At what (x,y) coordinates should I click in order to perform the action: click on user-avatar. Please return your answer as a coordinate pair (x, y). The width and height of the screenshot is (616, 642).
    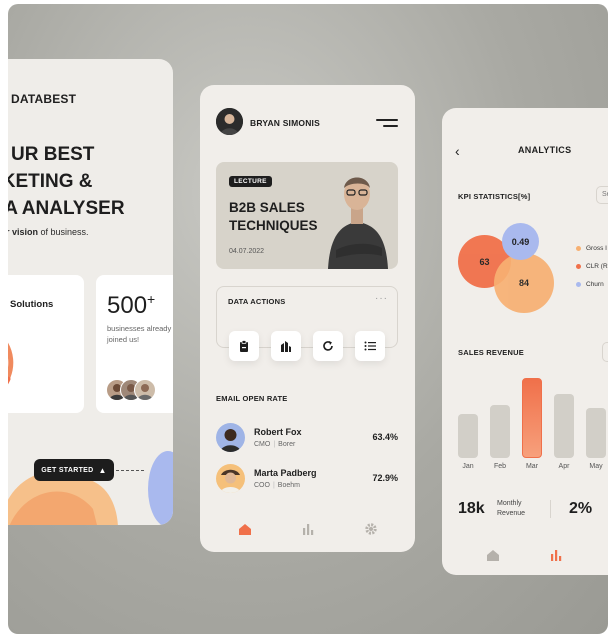
    Looking at the image, I should click on (229, 121).